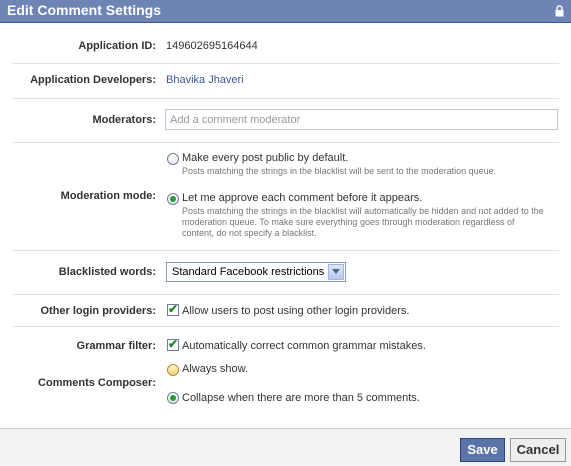  I want to click on dialog-title: Edit Comment Settings, so click(84, 10).